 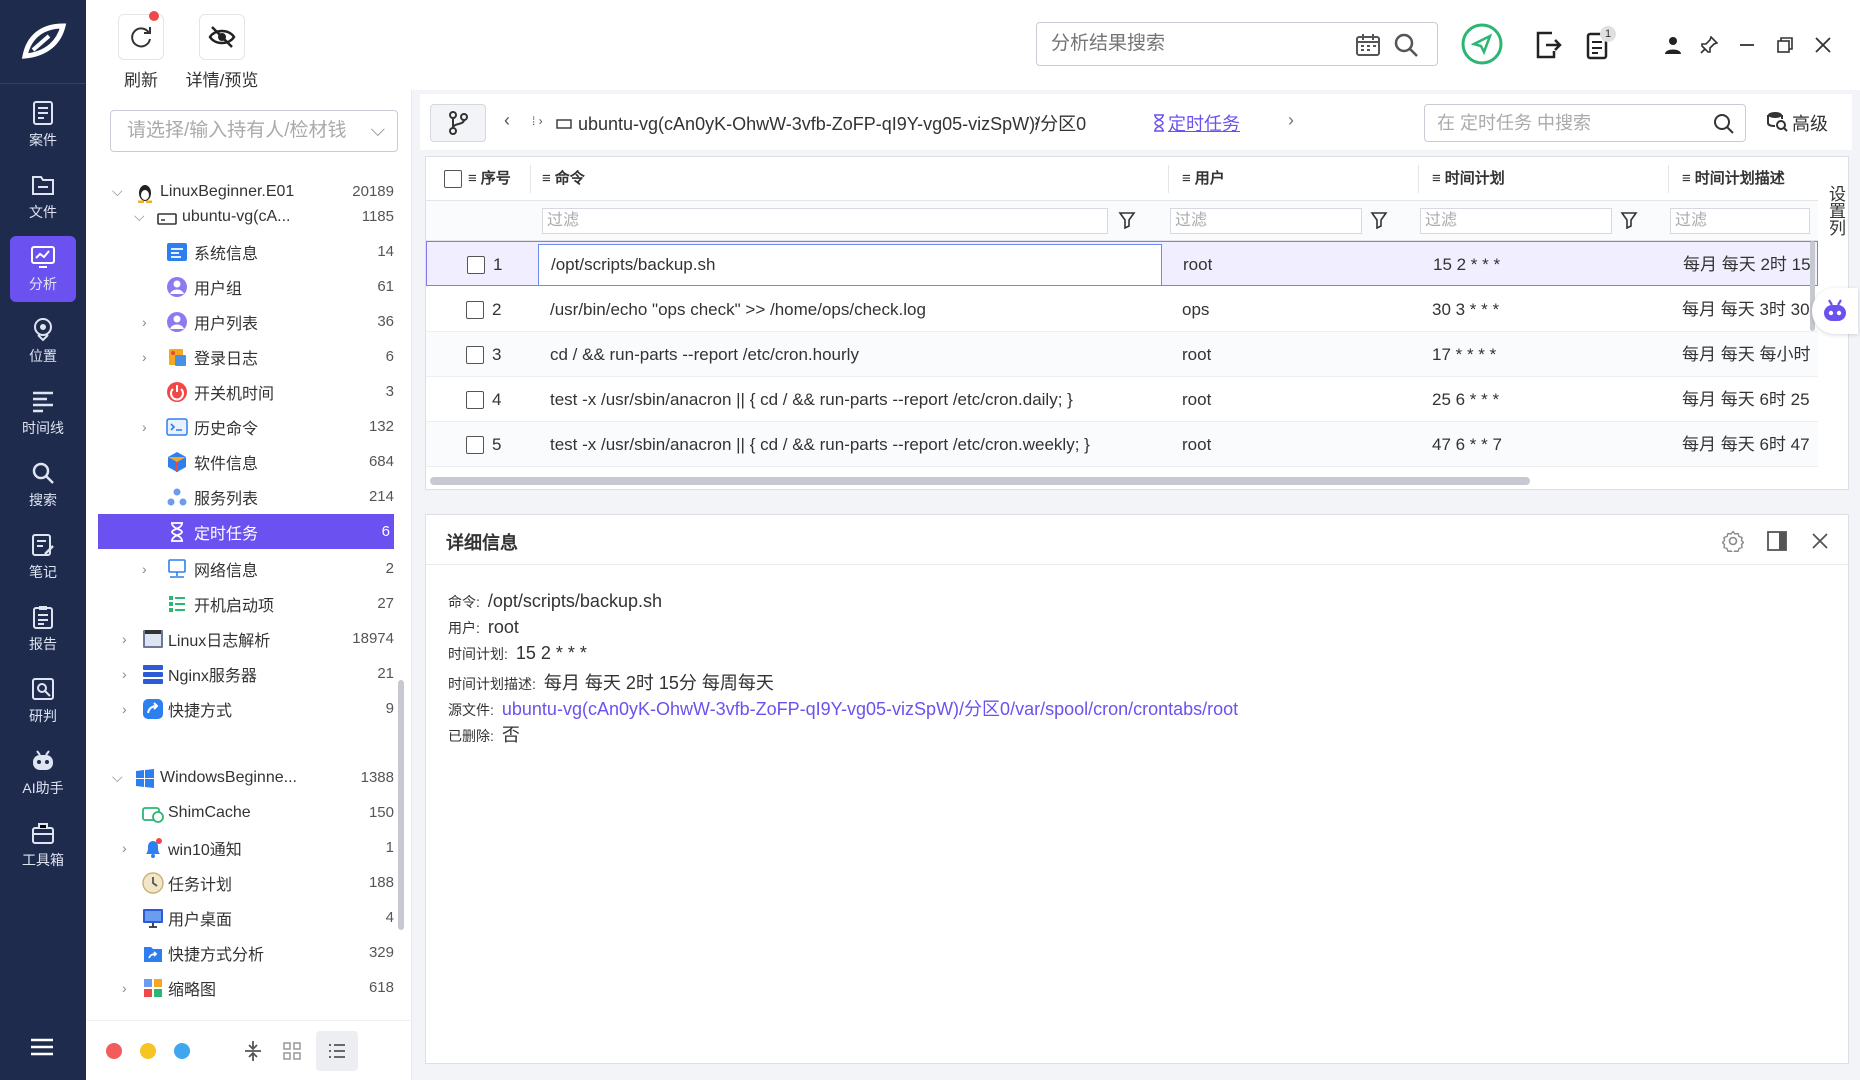 I want to click on tree-item-user-group: 用户组 61, so click(x=248, y=286).